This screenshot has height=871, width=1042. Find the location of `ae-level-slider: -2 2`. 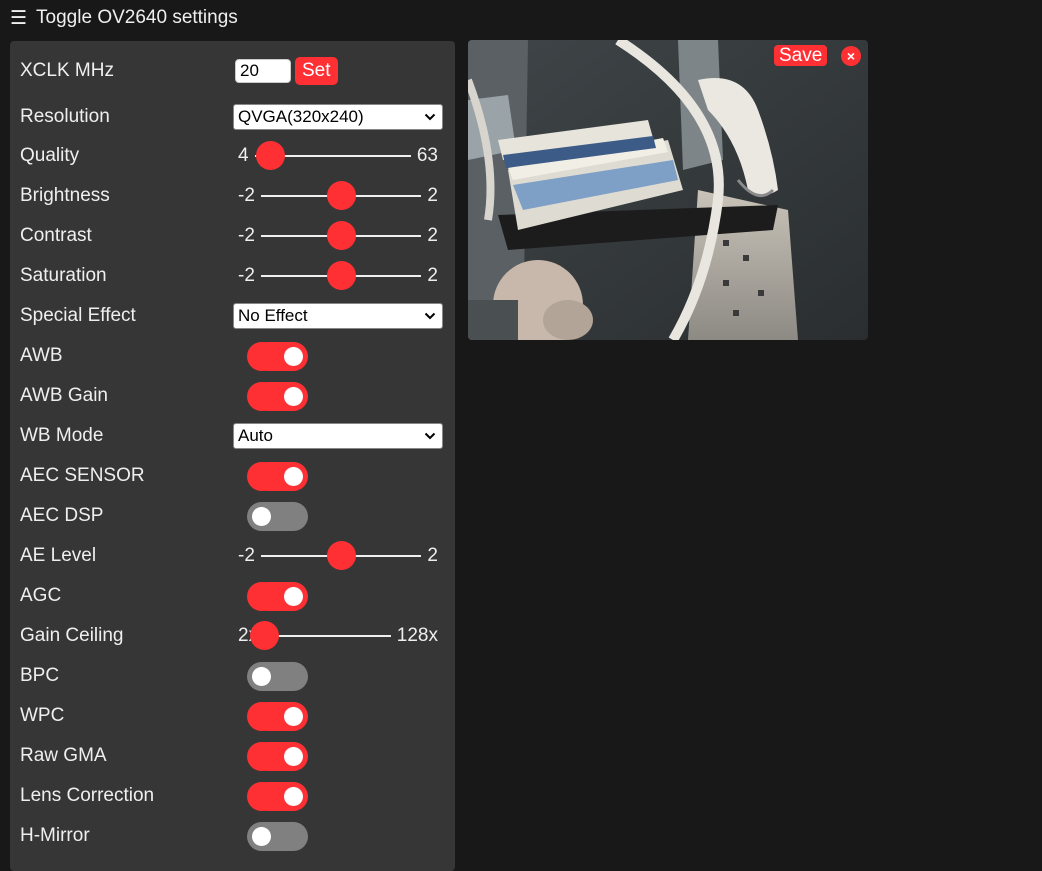

ae-level-slider: -2 2 is located at coordinates (338, 555).